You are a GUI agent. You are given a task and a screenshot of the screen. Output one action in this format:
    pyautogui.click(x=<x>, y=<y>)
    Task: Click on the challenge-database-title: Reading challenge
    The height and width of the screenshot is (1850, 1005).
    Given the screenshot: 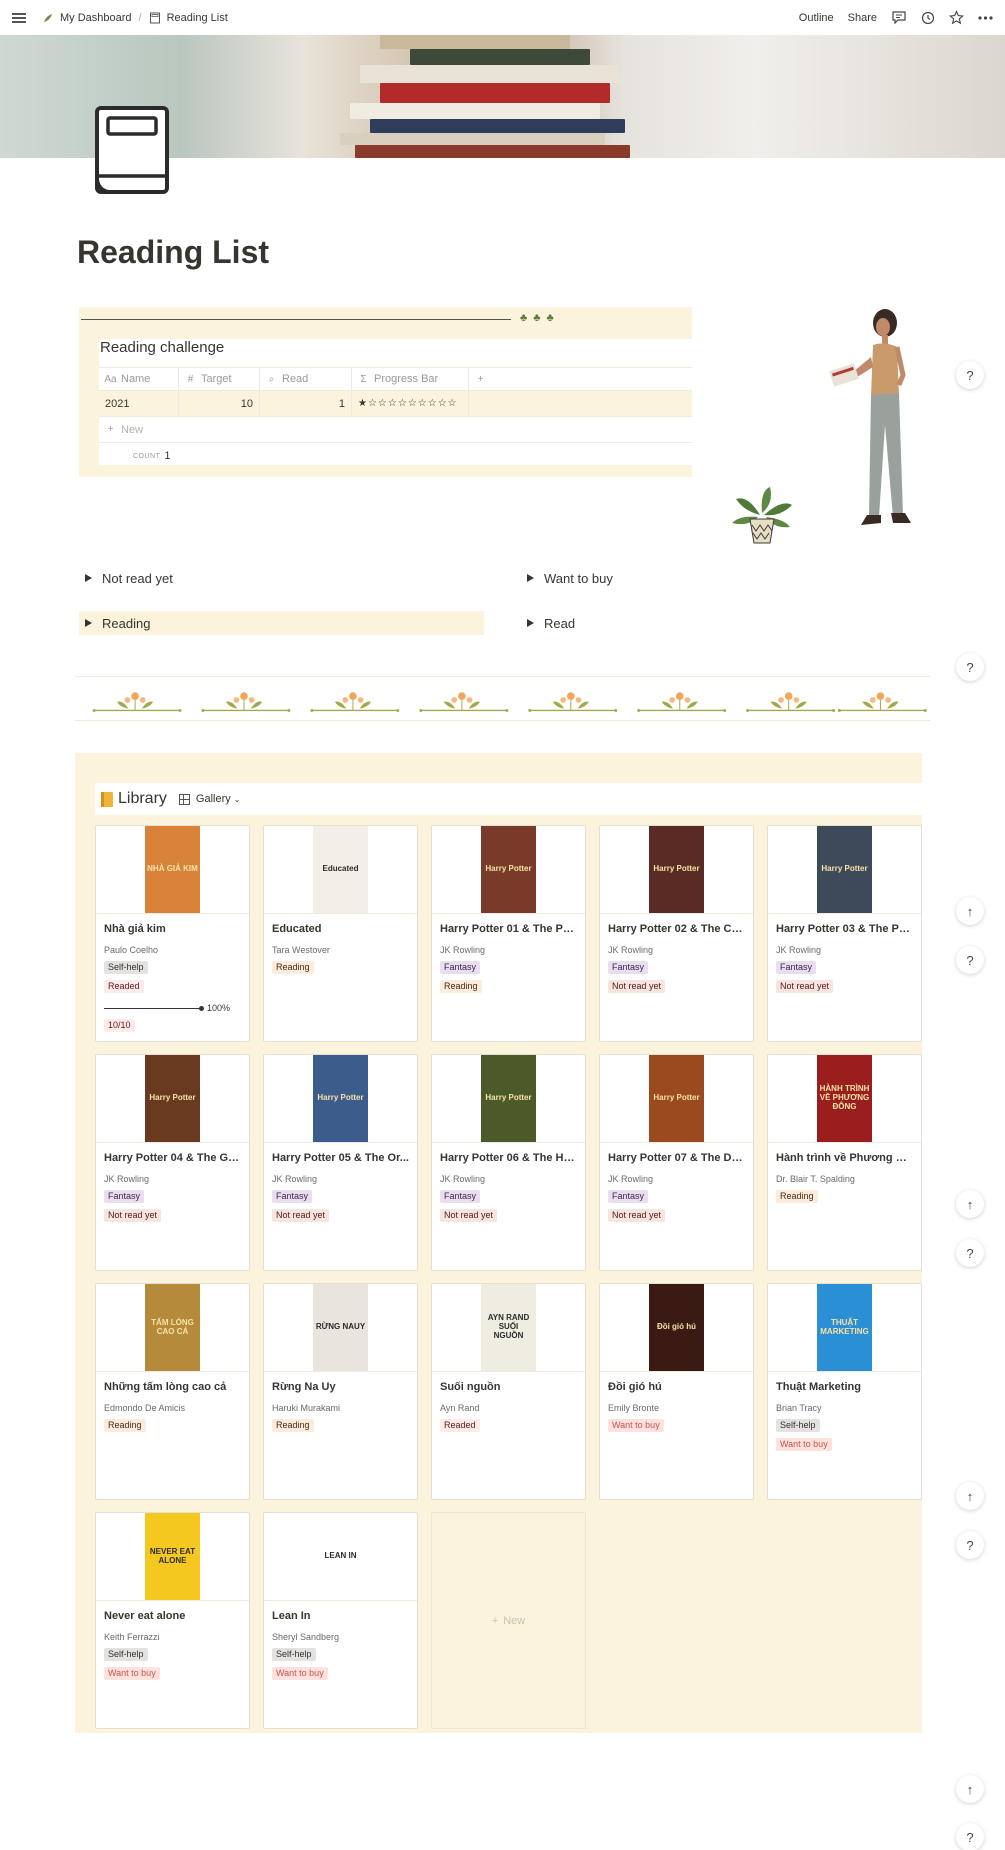 What is the action you would take?
    pyautogui.click(x=162, y=347)
    